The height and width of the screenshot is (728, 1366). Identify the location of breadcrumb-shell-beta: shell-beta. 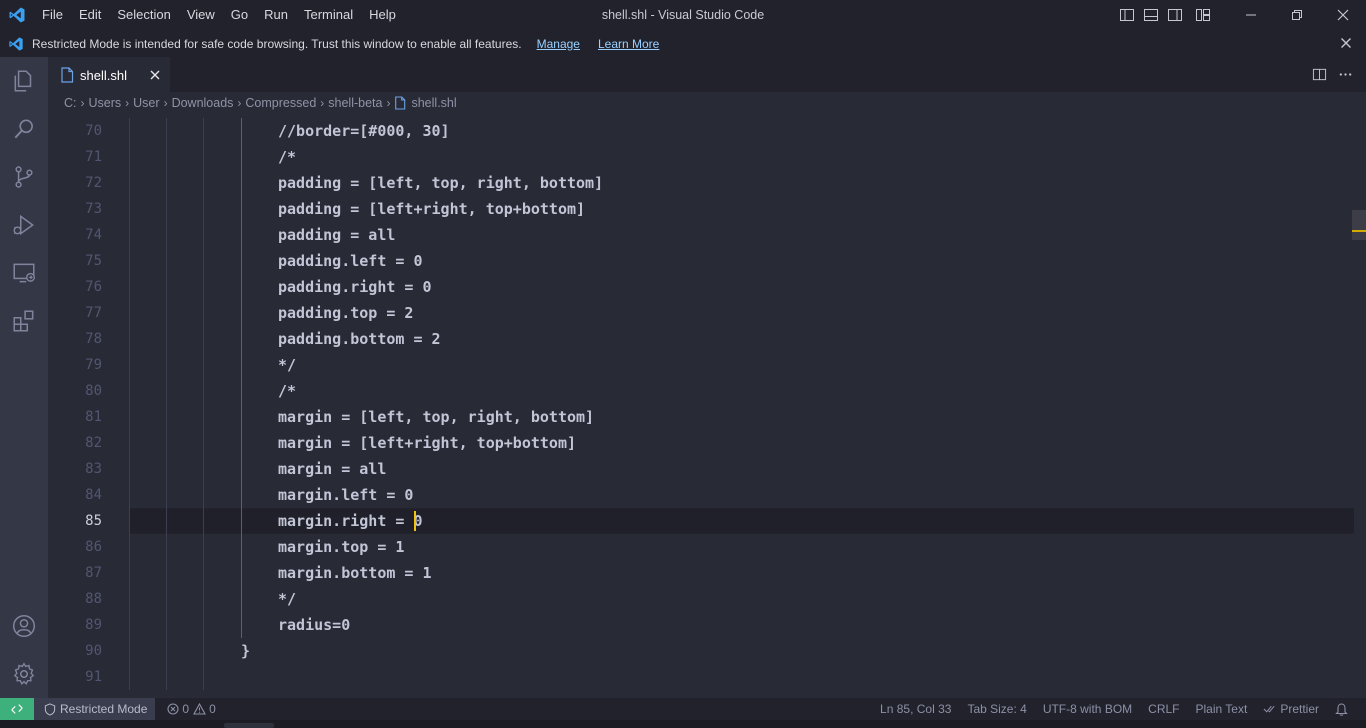
(355, 103).